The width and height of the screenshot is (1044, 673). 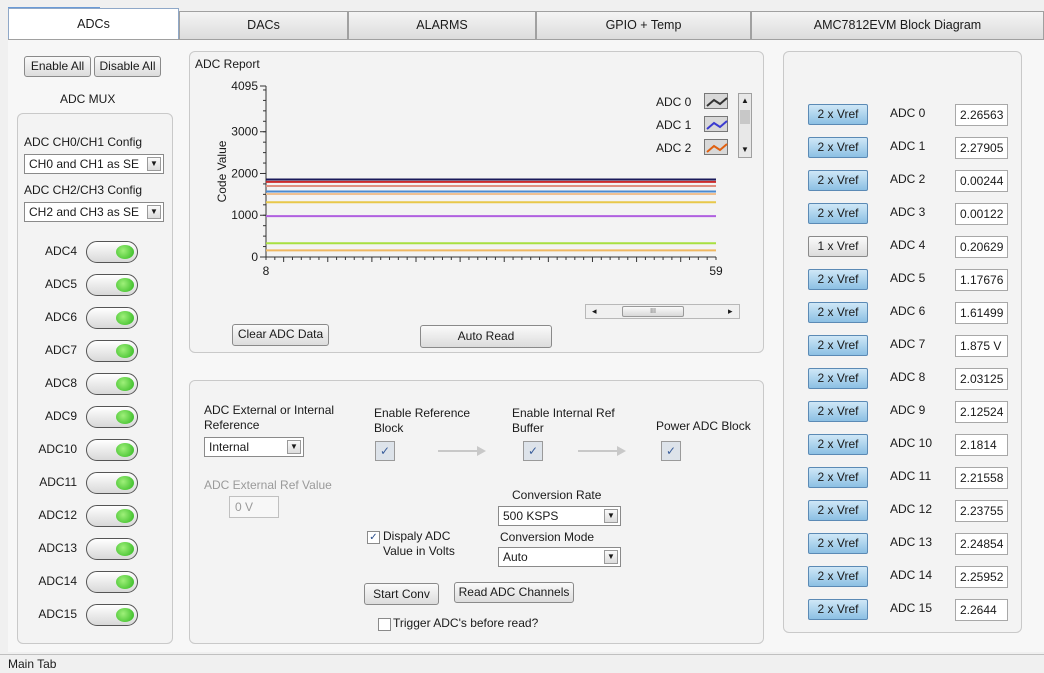 I want to click on conversion-rate-select: 500 KSPS ▼, so click(x=559, y=516).